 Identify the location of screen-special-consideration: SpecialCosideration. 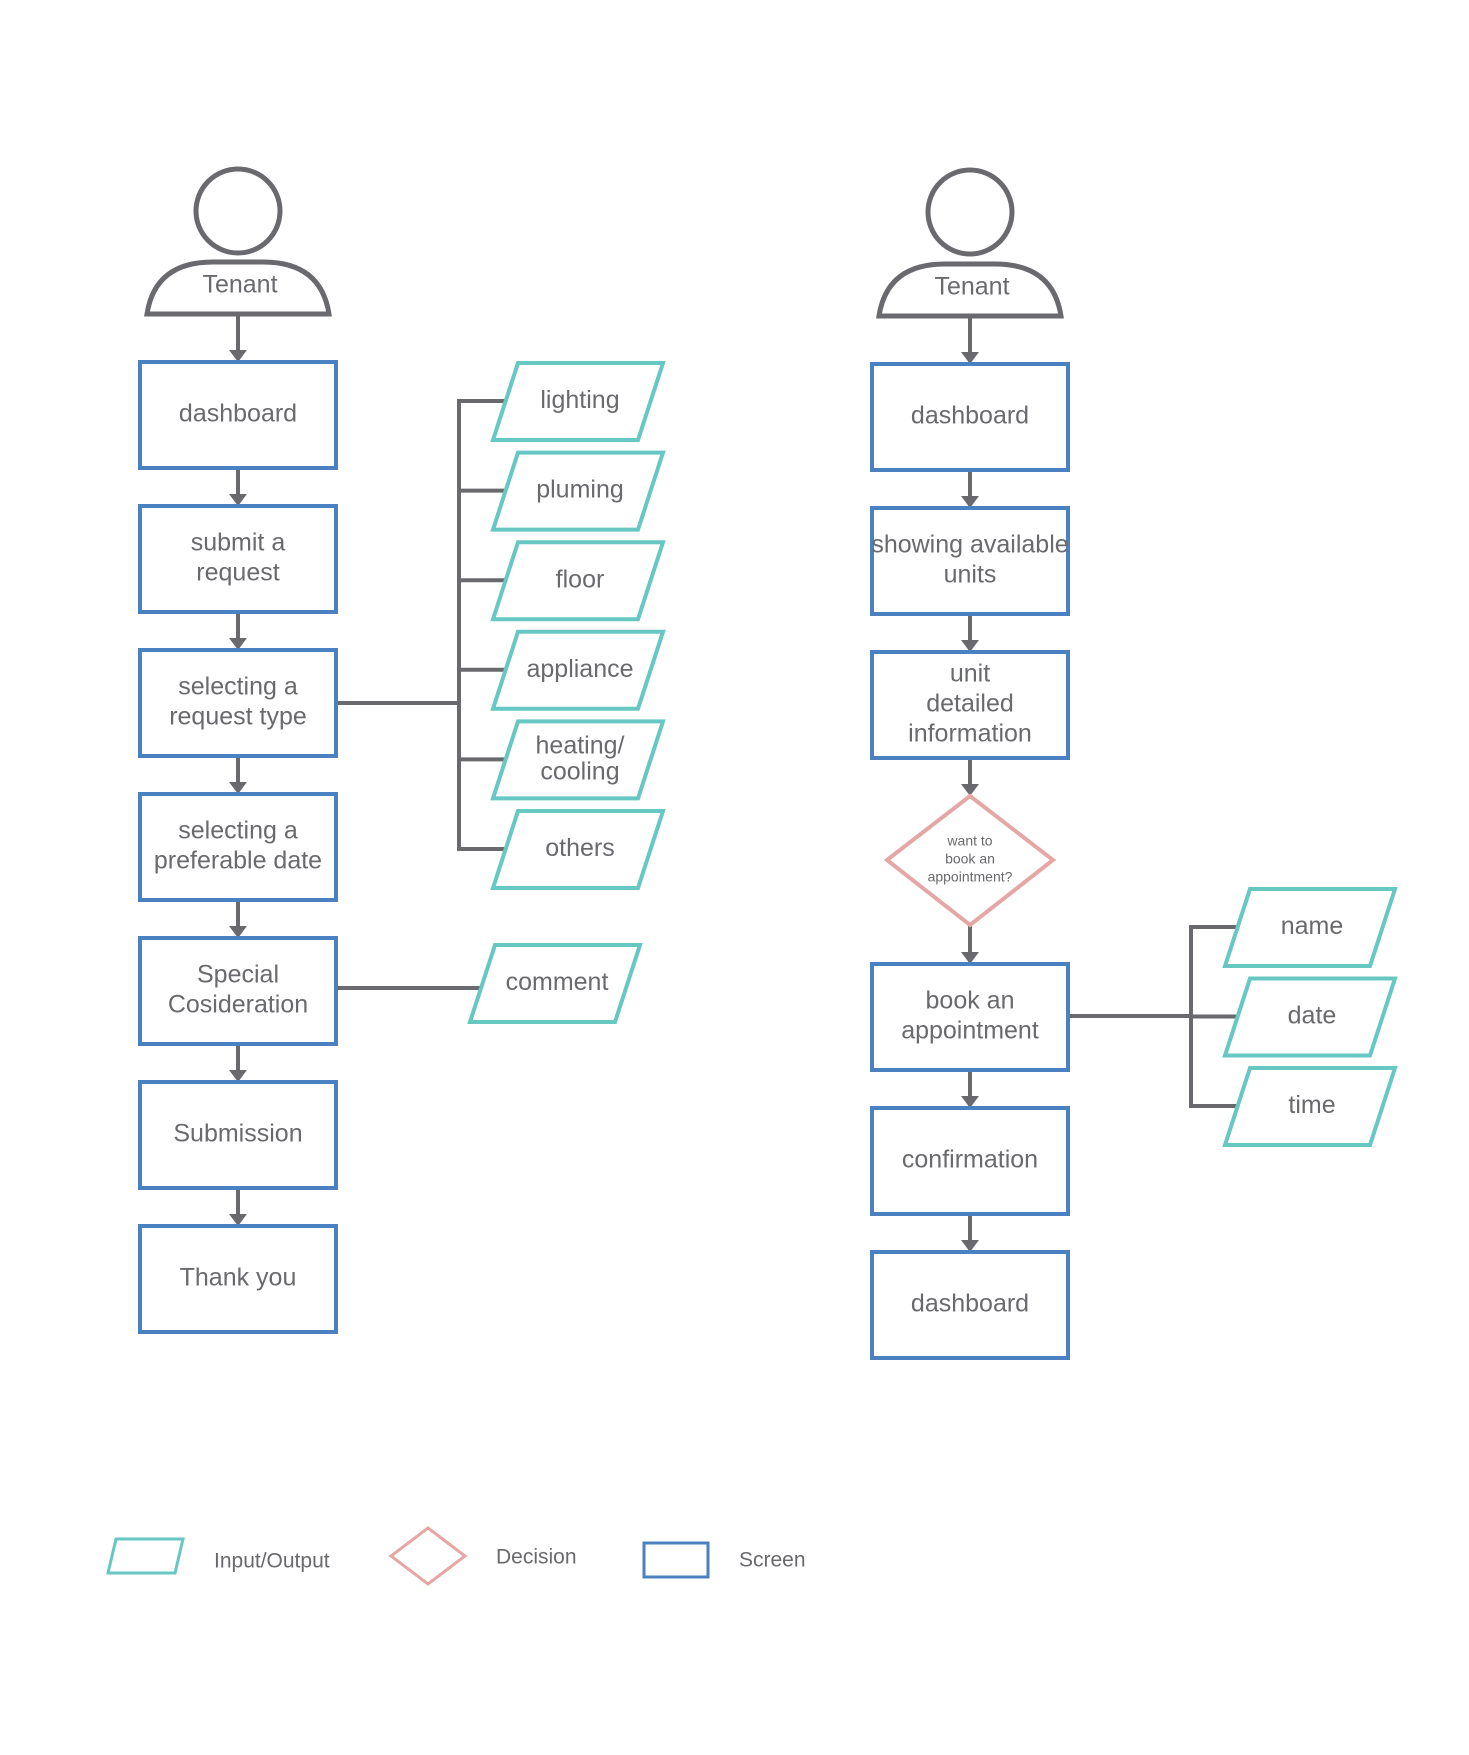
(238, 991).